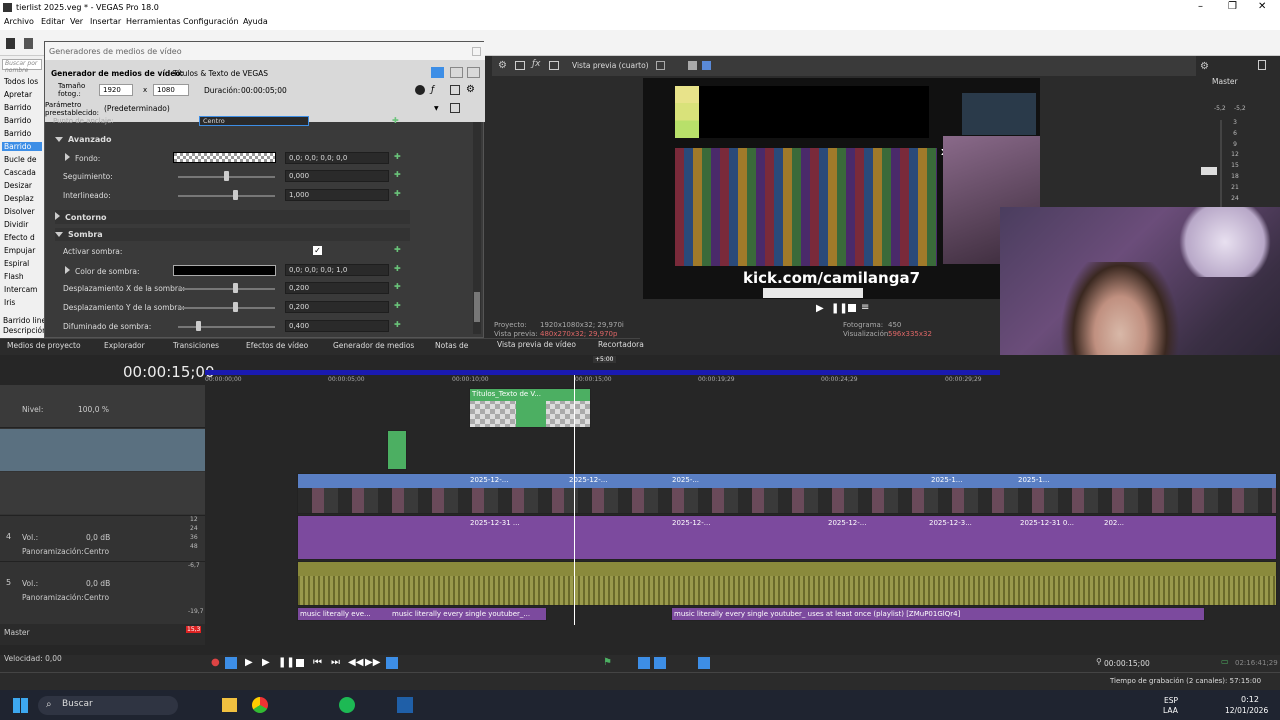 The image size is (1280, 720). Describe the element at coordinates (277, 345) in the screenshot. I see `tab-video-fx: Efectos de vídeo` at that location.